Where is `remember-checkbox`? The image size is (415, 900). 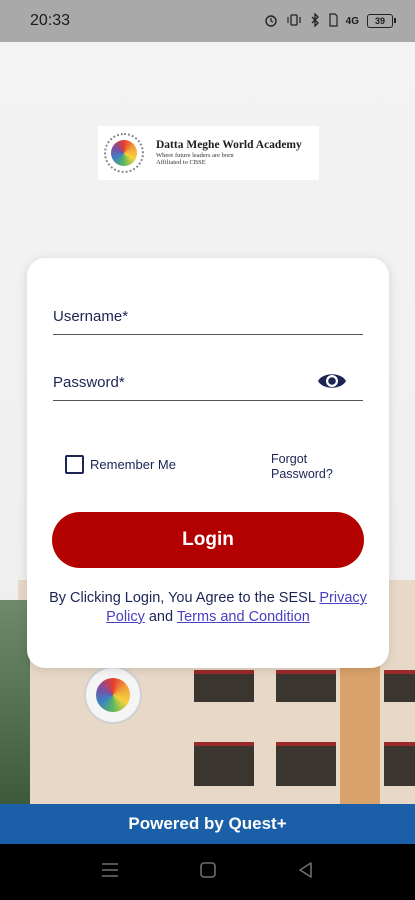 remember-checkbox is located at coordinates (74, 464).